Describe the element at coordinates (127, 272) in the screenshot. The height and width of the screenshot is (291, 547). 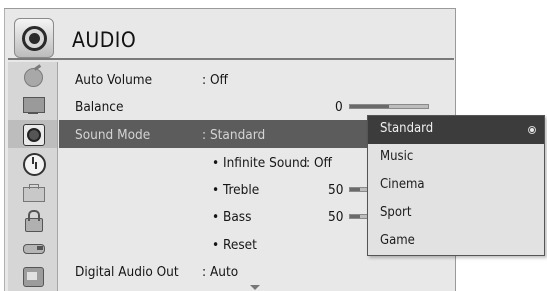
I see `digital-audio-out-label: Digital Audio Out` at that location.